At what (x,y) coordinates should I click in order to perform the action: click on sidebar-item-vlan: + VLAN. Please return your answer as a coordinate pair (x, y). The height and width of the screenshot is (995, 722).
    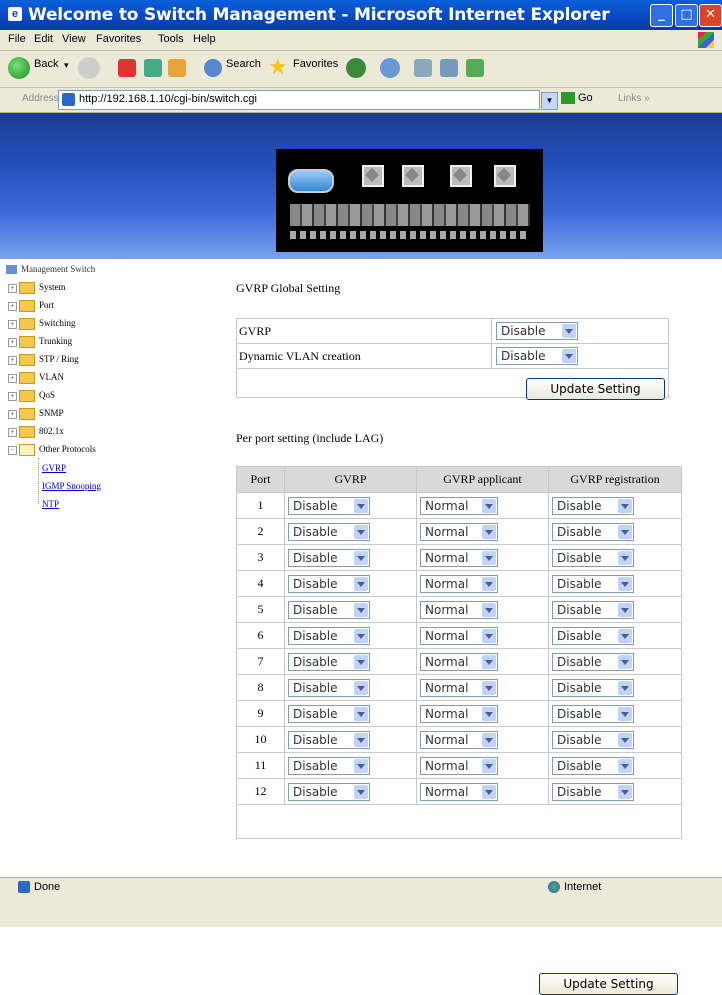
    Looking at the image, I should click on (36, 379).